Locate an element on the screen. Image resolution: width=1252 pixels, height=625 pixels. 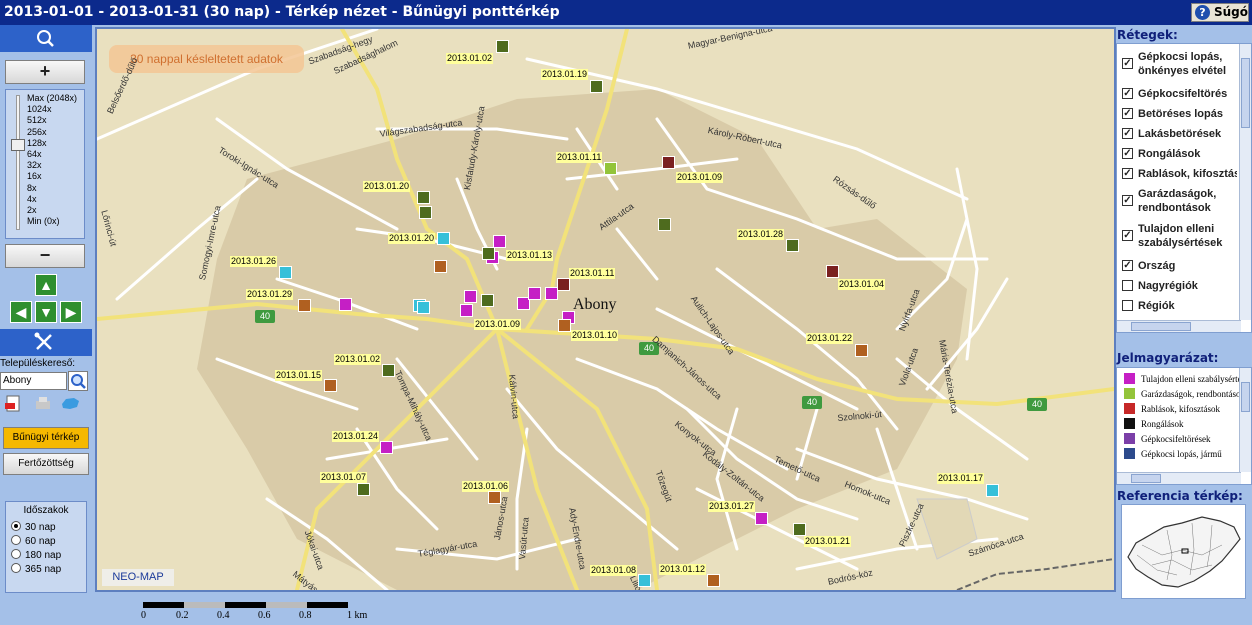
zoom-level: 1024x is located at coordinates (52, 109).